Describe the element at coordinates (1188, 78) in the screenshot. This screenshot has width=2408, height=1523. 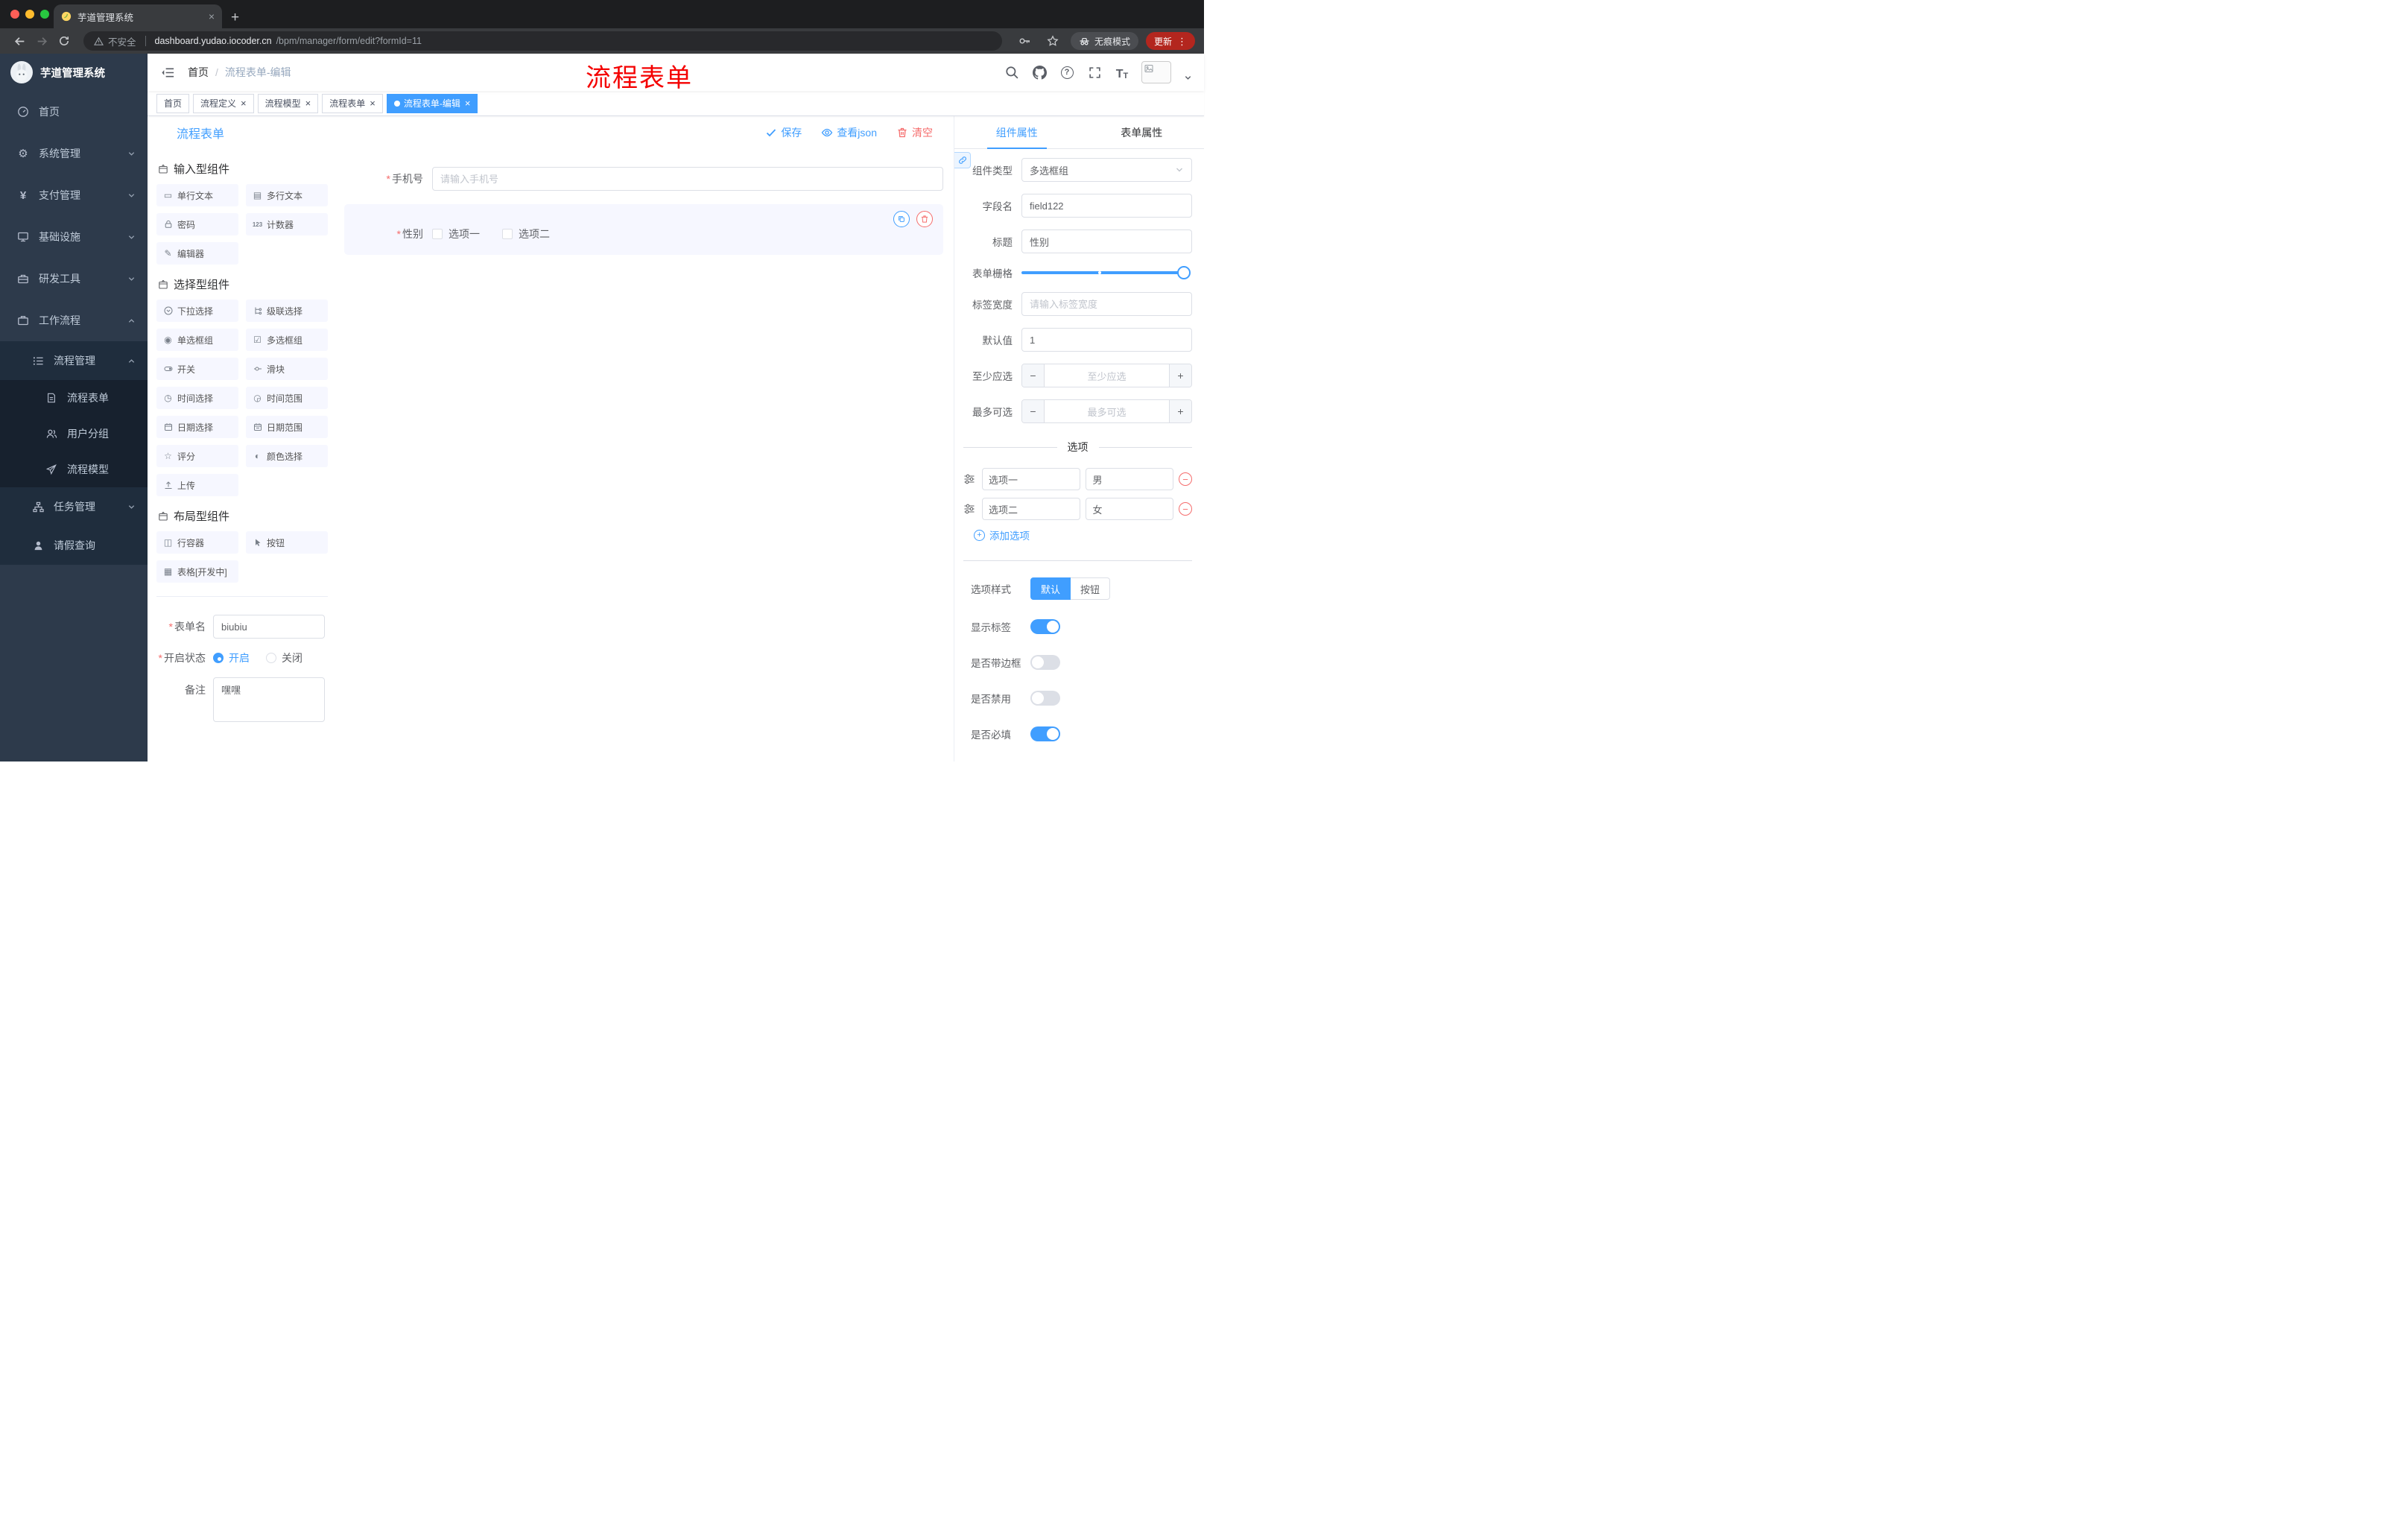
I see `avatar-caret-icon` at that location.